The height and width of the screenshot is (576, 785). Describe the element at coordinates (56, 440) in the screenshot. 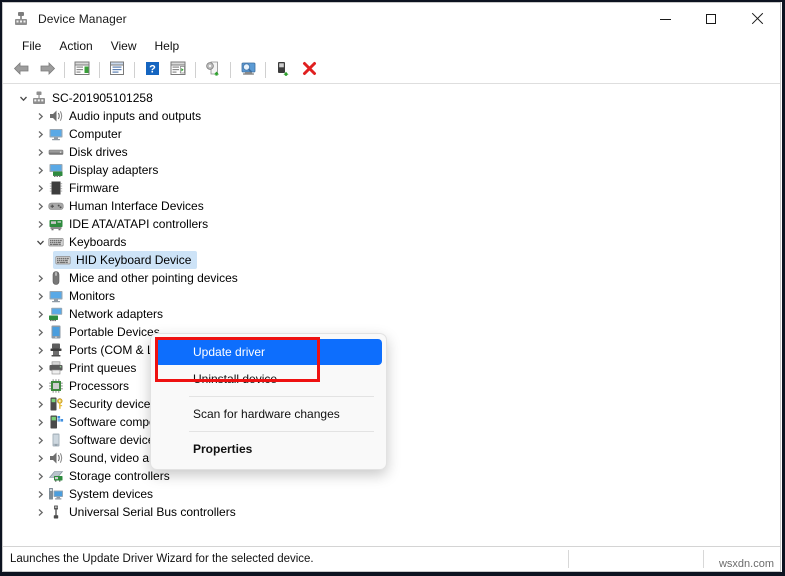

I see `software-device-icon` at that location.